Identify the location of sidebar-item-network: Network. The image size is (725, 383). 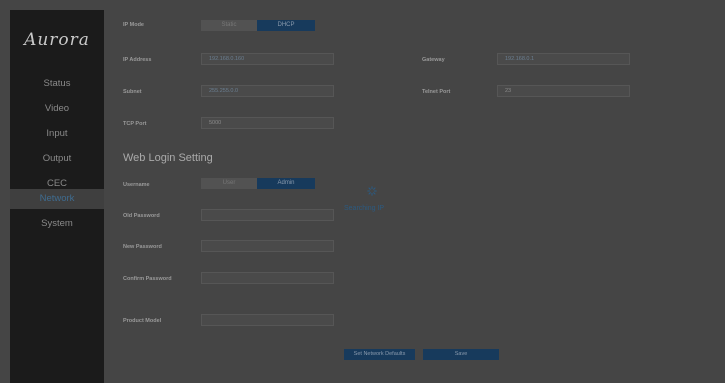
(57, 199).